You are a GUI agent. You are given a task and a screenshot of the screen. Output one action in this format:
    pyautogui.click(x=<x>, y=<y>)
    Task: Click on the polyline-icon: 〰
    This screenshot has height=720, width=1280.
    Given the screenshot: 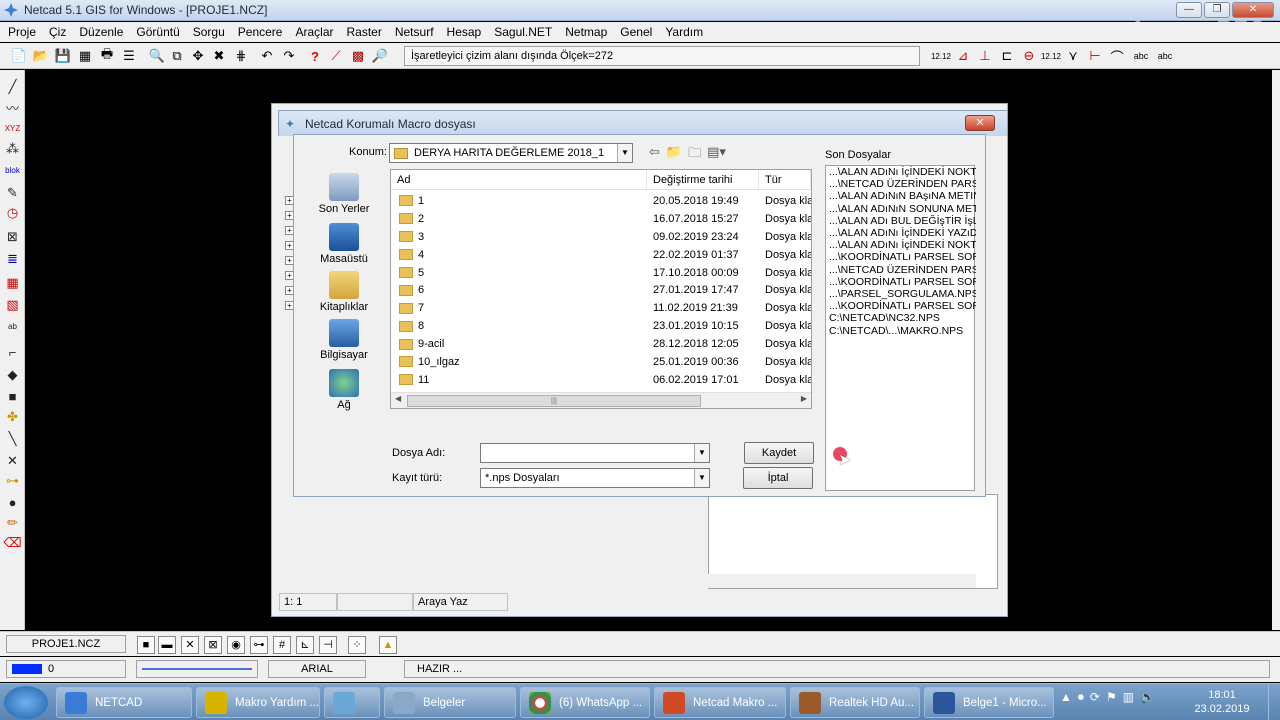 What is the action you would take?
    pyautogui.click(x=12, y=109)
    